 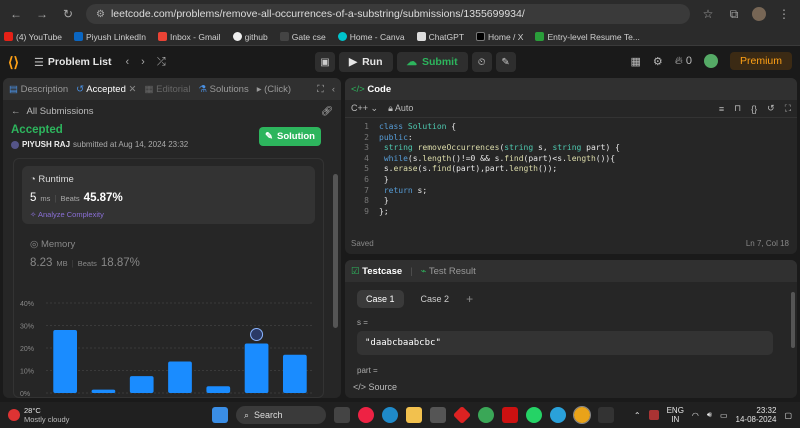 What do you see at coordinates (60, 111) in the screenshot?
I see `all-submissions-link: All Submissions` at bounding box center [60, 111].